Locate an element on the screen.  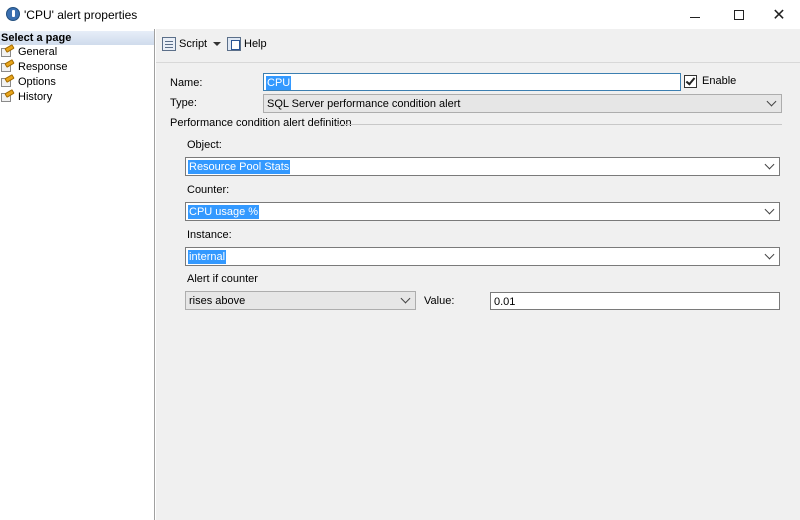
type-select-value: SQL Server performance condition alert is located at coordinates (364, 104).